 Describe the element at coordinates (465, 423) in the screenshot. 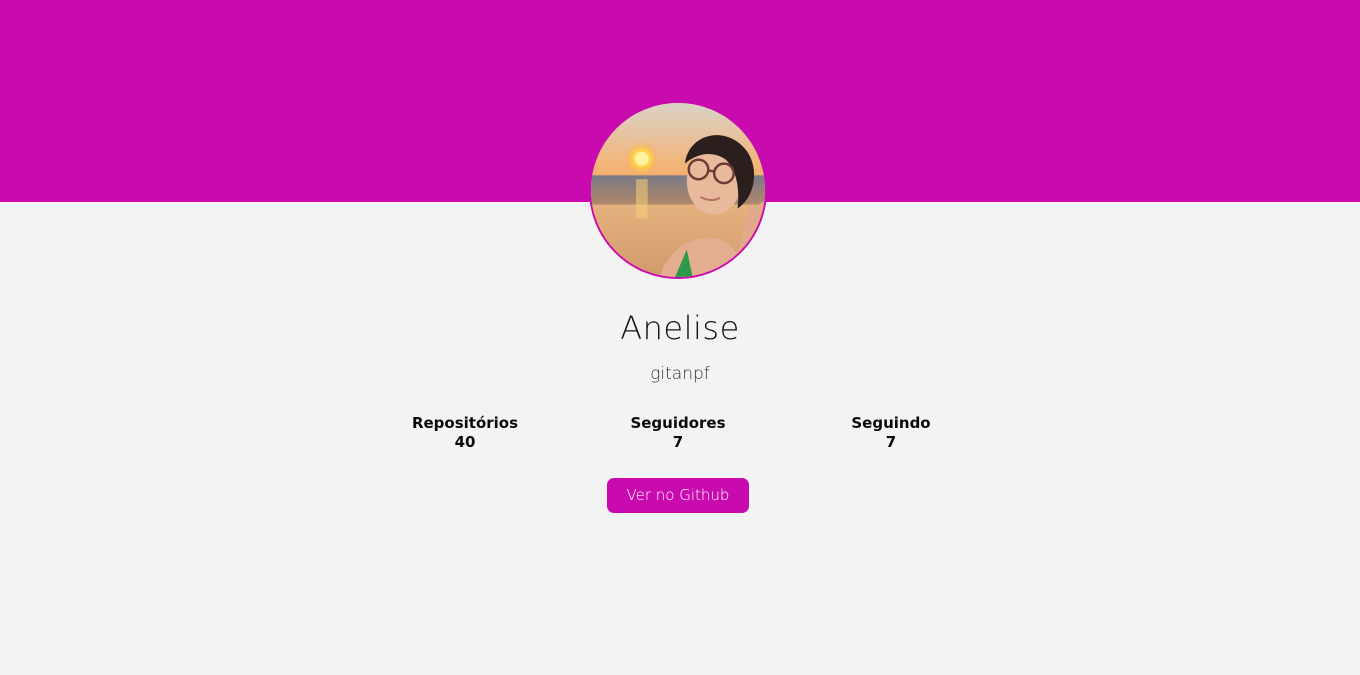

I see `stat-label: Repositórios` at that location.